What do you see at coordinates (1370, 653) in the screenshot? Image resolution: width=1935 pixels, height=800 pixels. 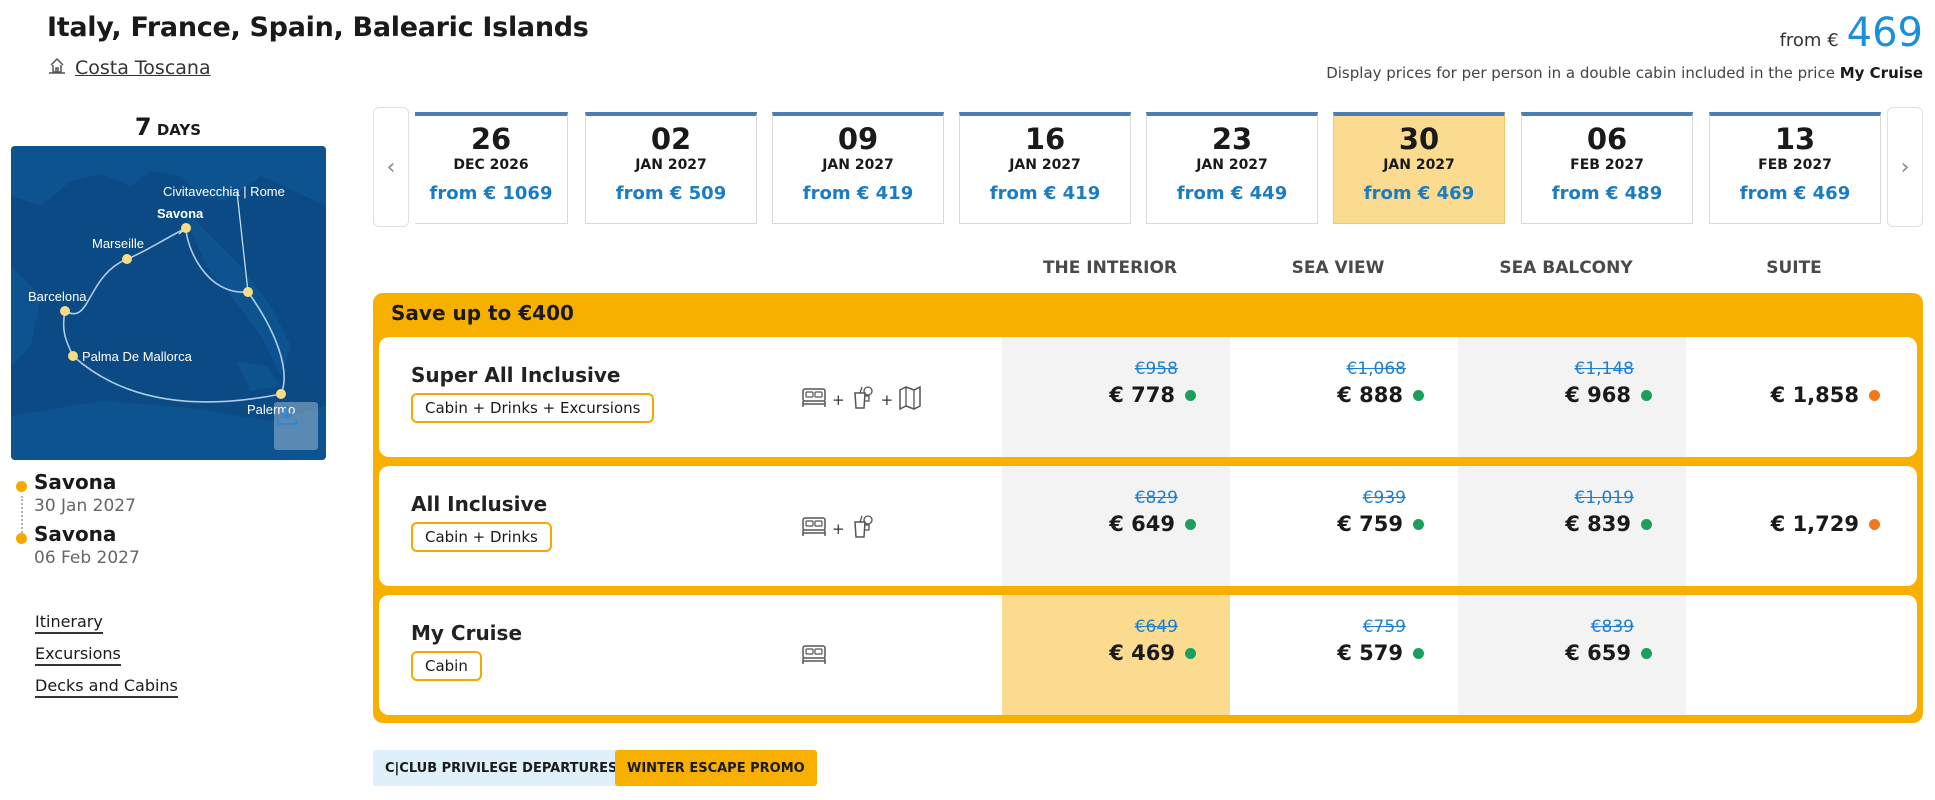 I see `price-amount: € 579` at bounding box center [1370, 653].